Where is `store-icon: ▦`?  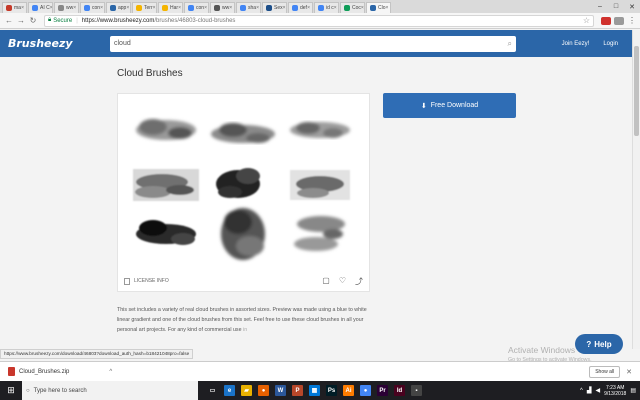 store-icon: ▦ is located at coordinates (314, 390).